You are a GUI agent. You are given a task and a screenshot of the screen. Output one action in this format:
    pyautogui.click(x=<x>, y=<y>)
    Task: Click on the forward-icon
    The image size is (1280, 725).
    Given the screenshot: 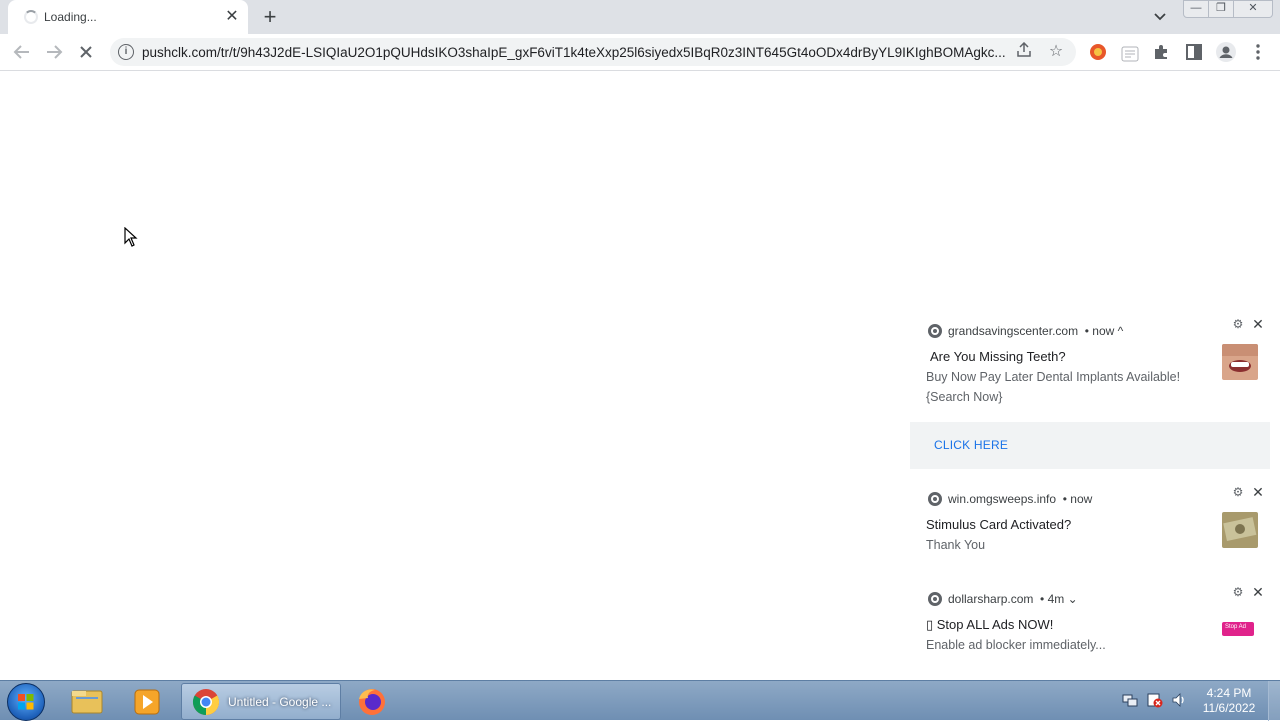 What is the action you would take?
    pyautogui.click(x=54, y=52)
    